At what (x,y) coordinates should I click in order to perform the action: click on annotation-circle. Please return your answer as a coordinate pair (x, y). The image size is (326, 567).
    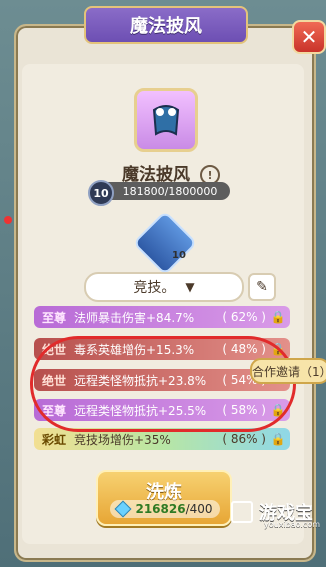
    Looking at the image, I should click on (163, 384).